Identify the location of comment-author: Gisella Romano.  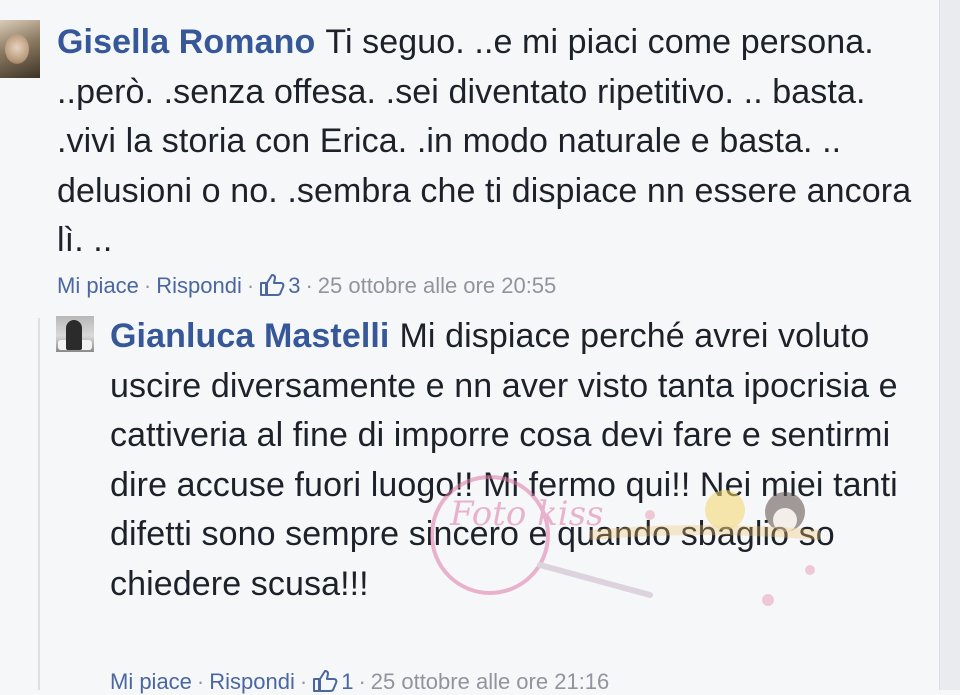
(186, 42).